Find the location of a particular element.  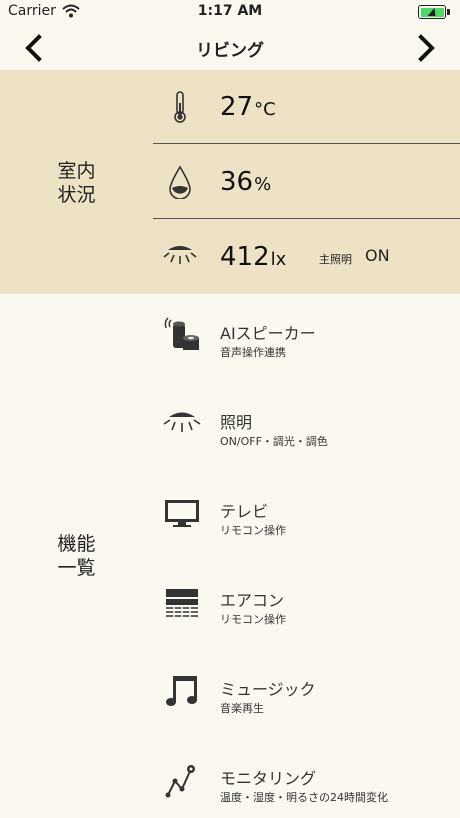

clock: 1:17 AM is located at coordinates (230, 11).